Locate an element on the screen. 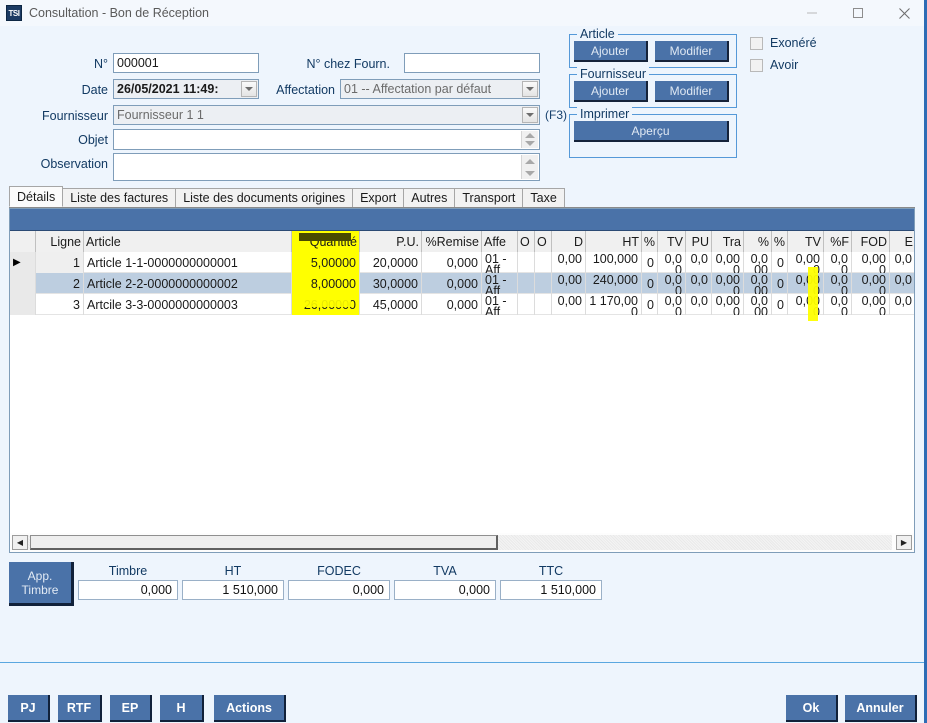 Image resolution: width=927 pixels, height=723 pixels. observation-field is located at coordinates (326, 167).